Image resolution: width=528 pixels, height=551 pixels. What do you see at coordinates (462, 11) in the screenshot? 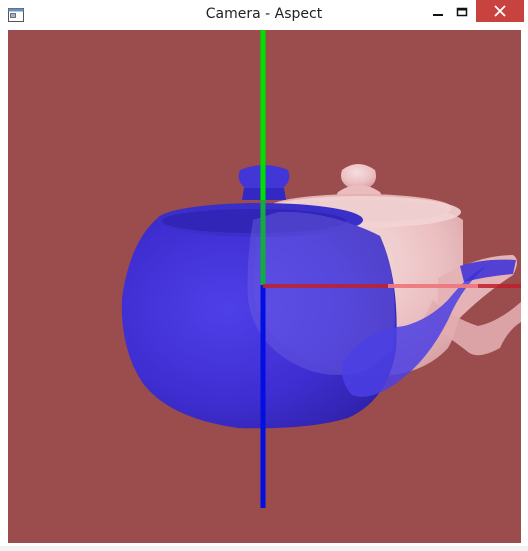
I see `maximize-icon` at bounding box center [462, 11].